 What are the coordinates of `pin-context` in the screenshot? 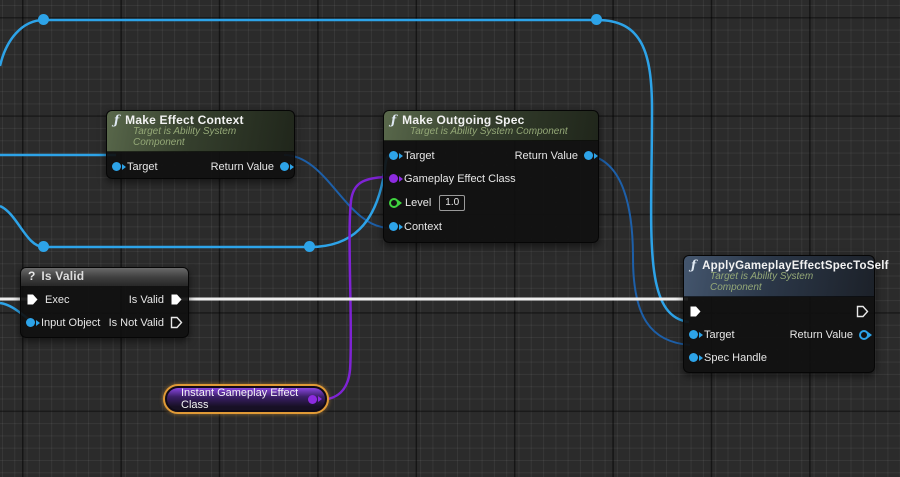 It's located at (393, 226).